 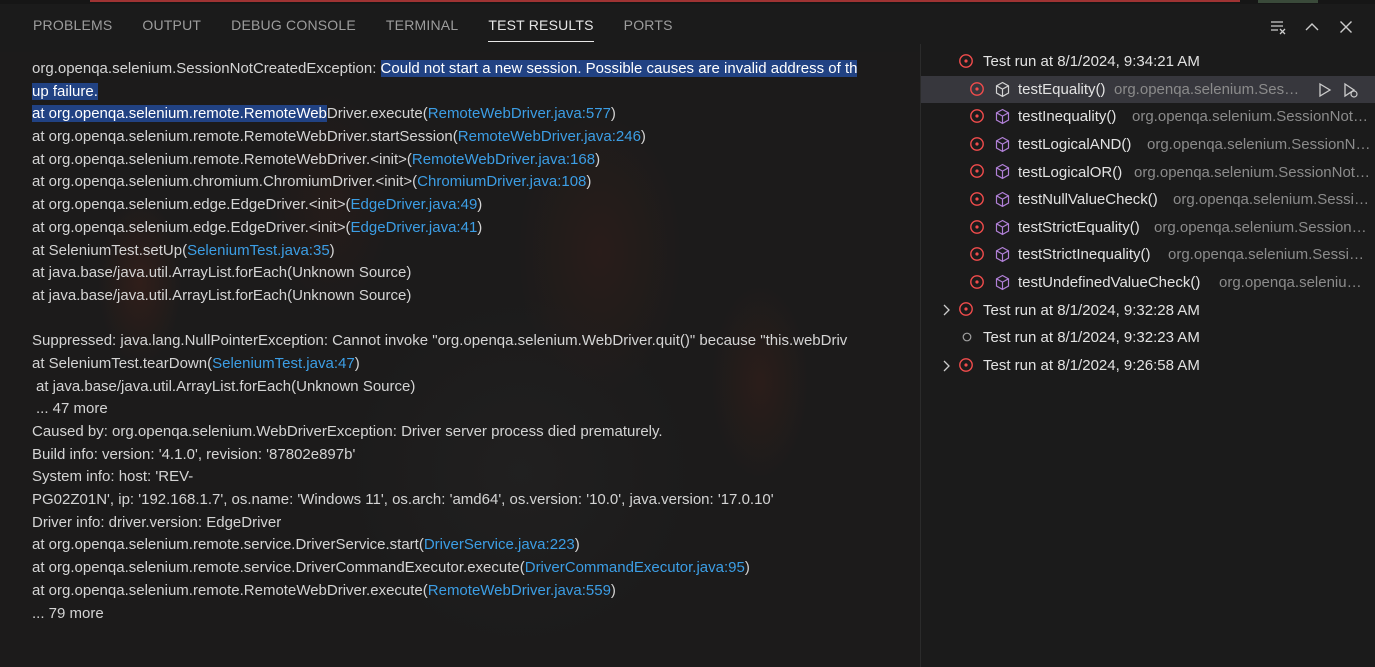 What do you see at coordinates (414, 204) in the screenshot?
I see `source-link: EdgeDriver.java:49` at bounding box center [414, 204].